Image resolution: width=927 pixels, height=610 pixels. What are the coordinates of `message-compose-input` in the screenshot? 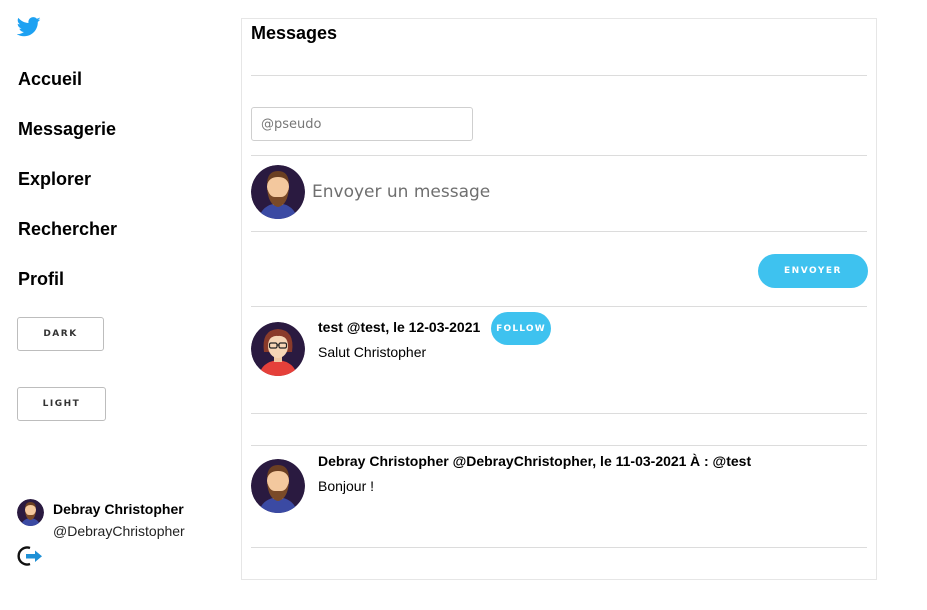 It's located at (582, 192).